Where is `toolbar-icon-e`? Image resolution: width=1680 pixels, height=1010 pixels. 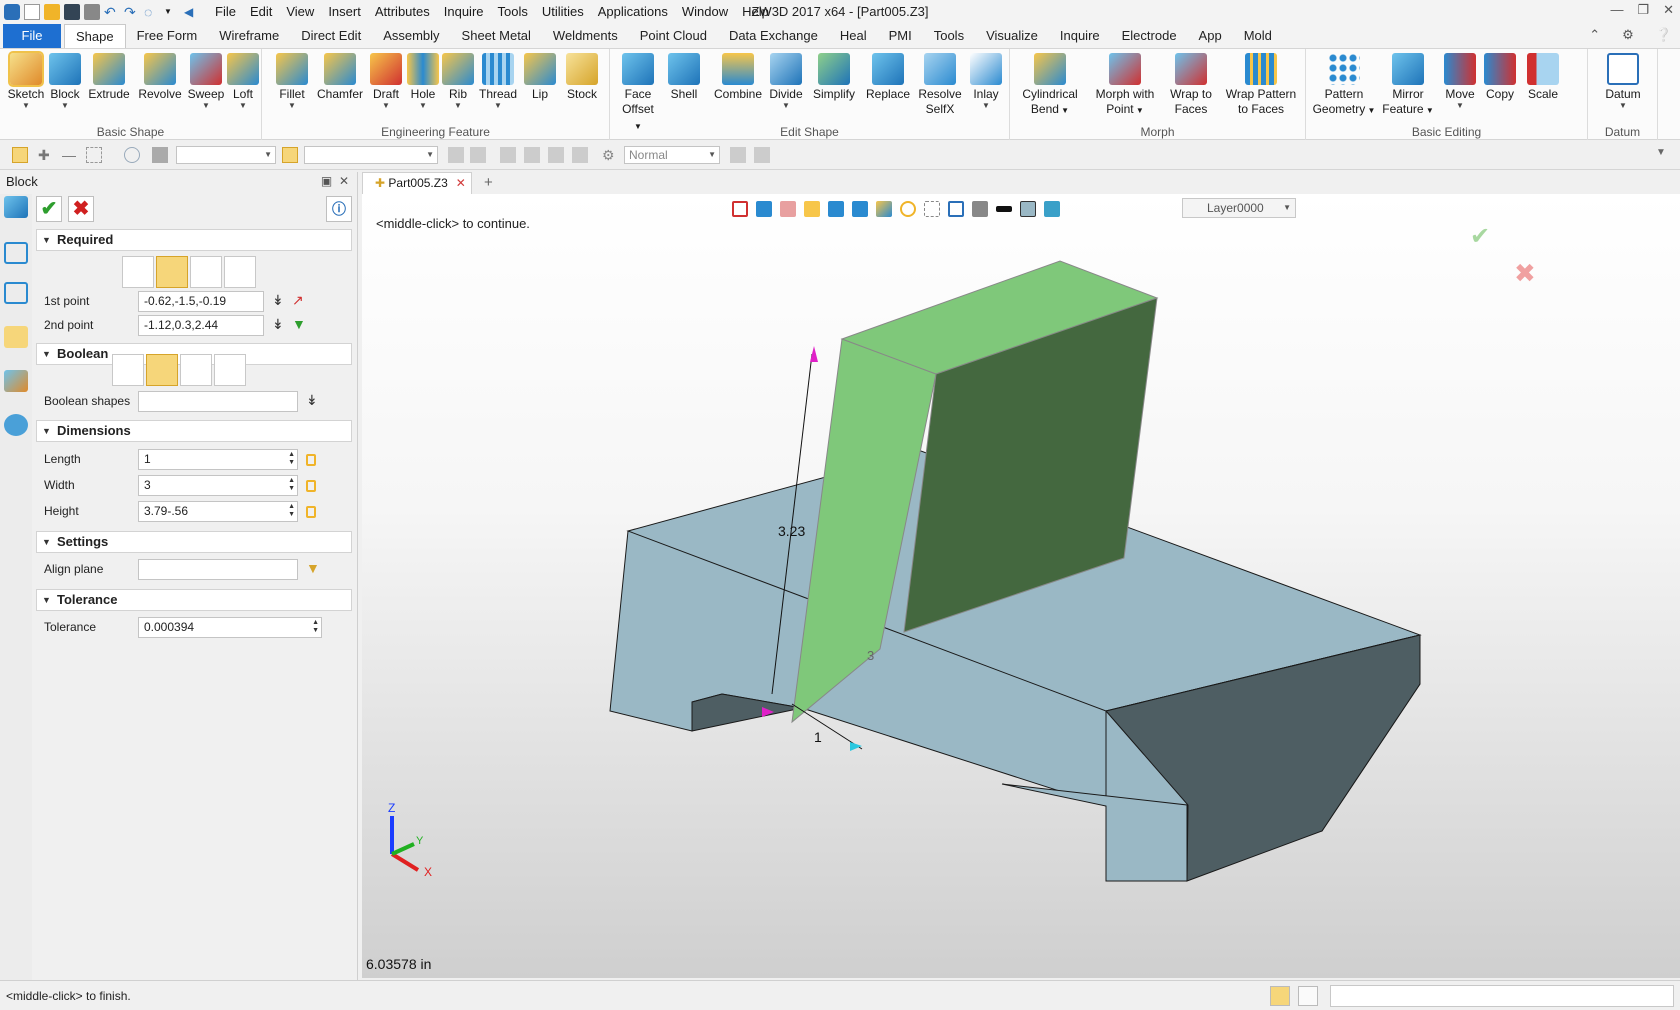 toolbar-icon-e is located at coordinates (556, 155).